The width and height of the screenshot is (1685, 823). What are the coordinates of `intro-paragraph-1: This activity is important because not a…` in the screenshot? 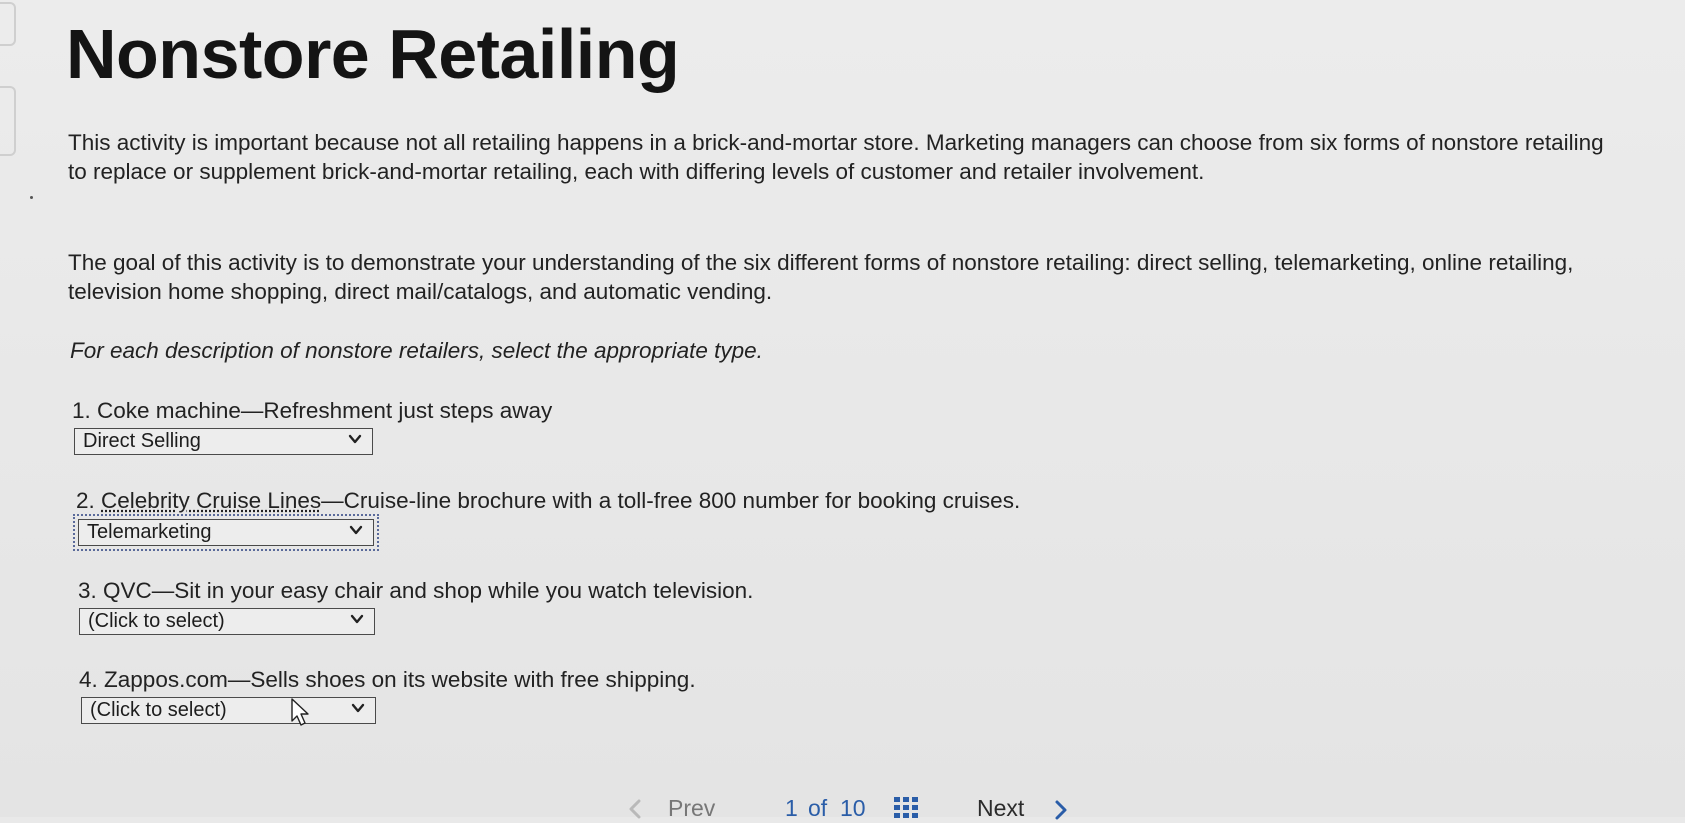 It's located at (836, 157).